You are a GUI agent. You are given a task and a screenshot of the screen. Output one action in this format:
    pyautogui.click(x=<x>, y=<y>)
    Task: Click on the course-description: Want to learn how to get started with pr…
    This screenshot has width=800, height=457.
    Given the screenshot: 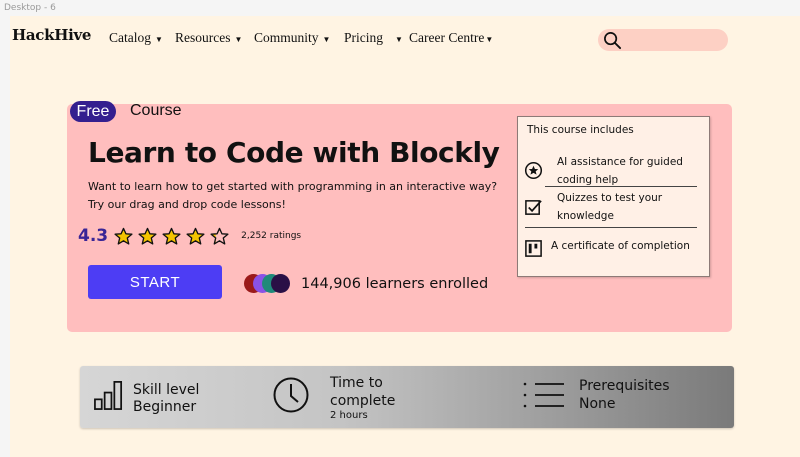 What is the action you would take?
    pyautogui.click(x=293, y=195)
    